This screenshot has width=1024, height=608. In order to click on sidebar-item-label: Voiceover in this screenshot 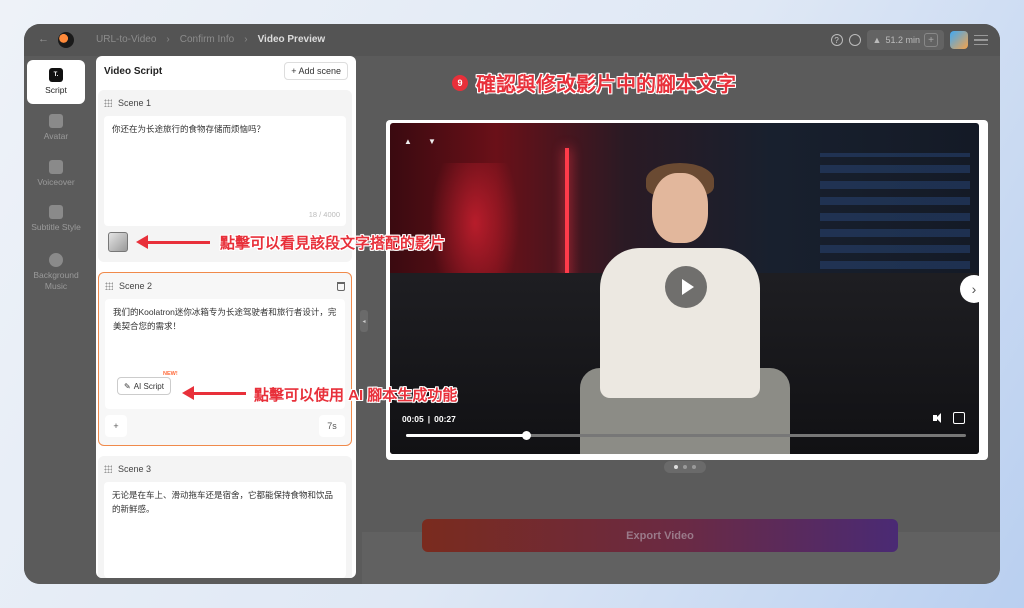, I will do `click(56, 182)`.